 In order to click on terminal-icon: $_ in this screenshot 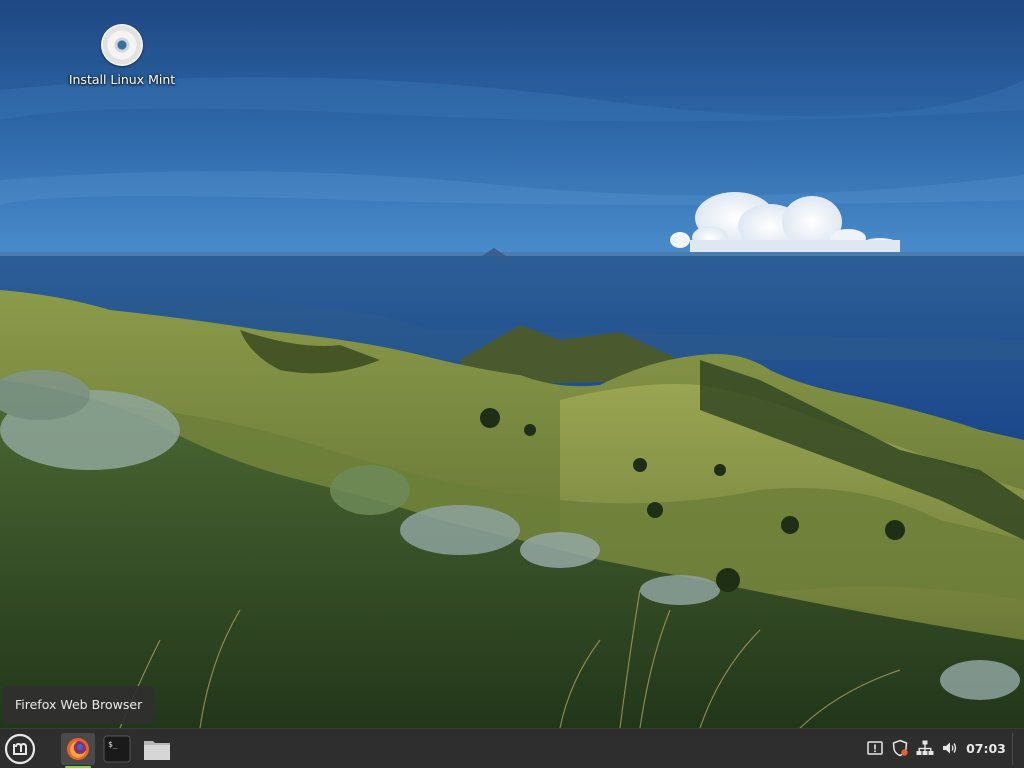, I will do `click(117, 749)`.